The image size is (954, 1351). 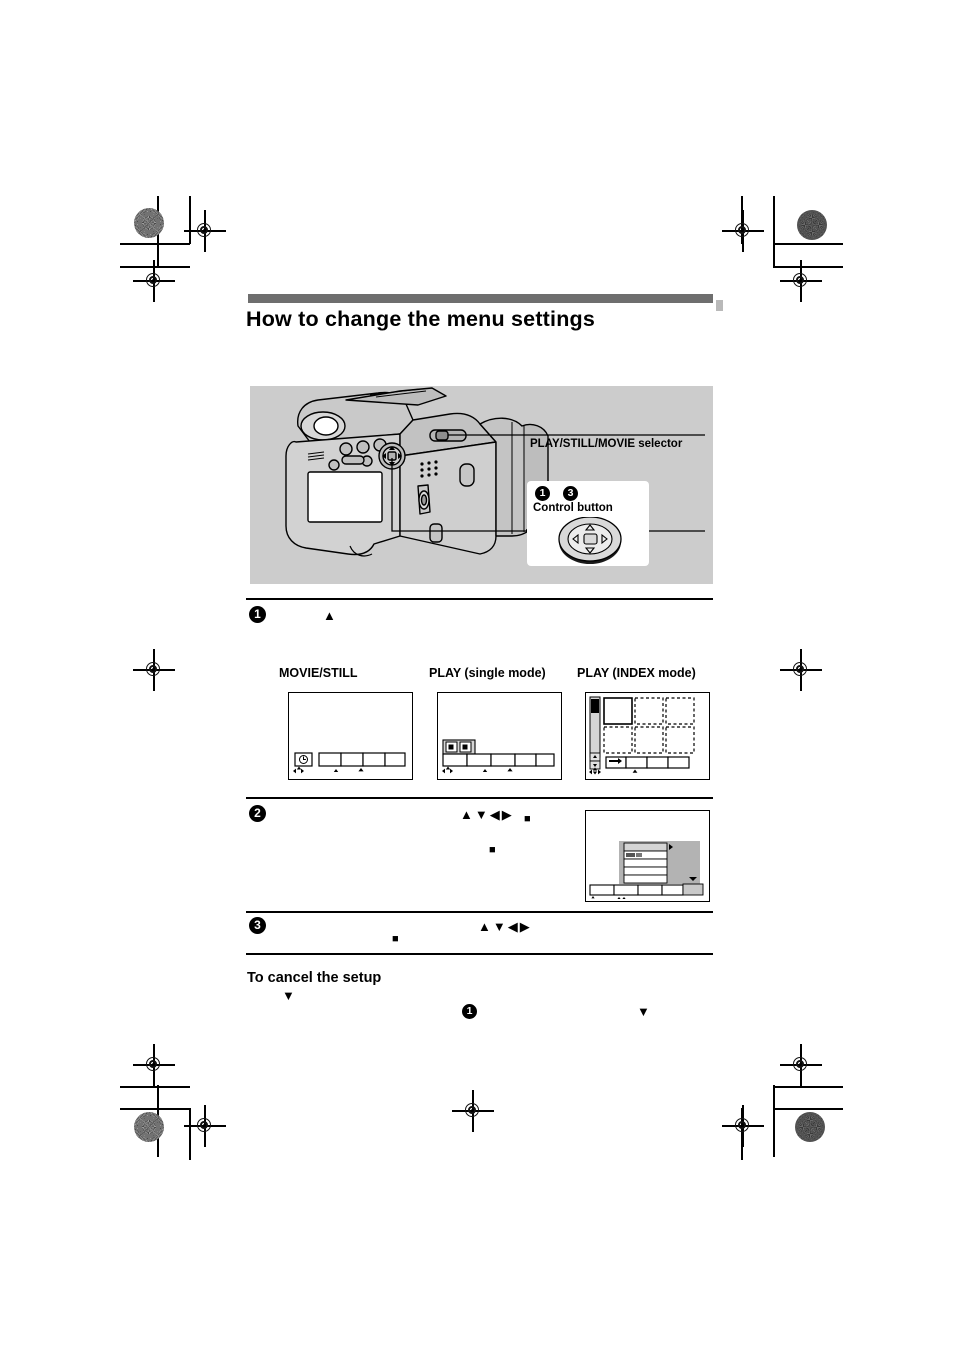 I want to click on step-number-3: 3, so click(x=257, y=925).